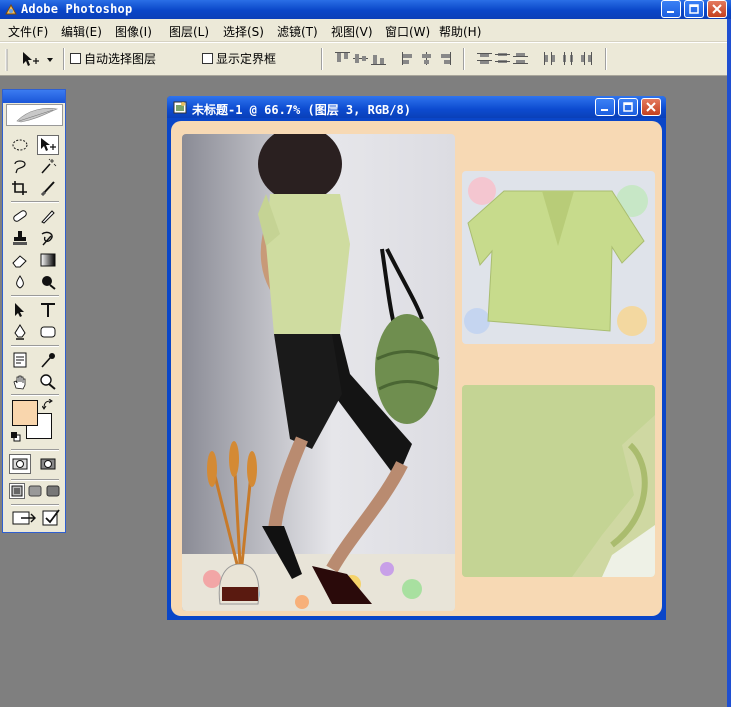 The height and width of the screenshot is (707, 731). What do you see at coordinates (297, 31) in the screenshot?
I see `menu-filter: 滤镜(T)` at bounding box center [297, 31].